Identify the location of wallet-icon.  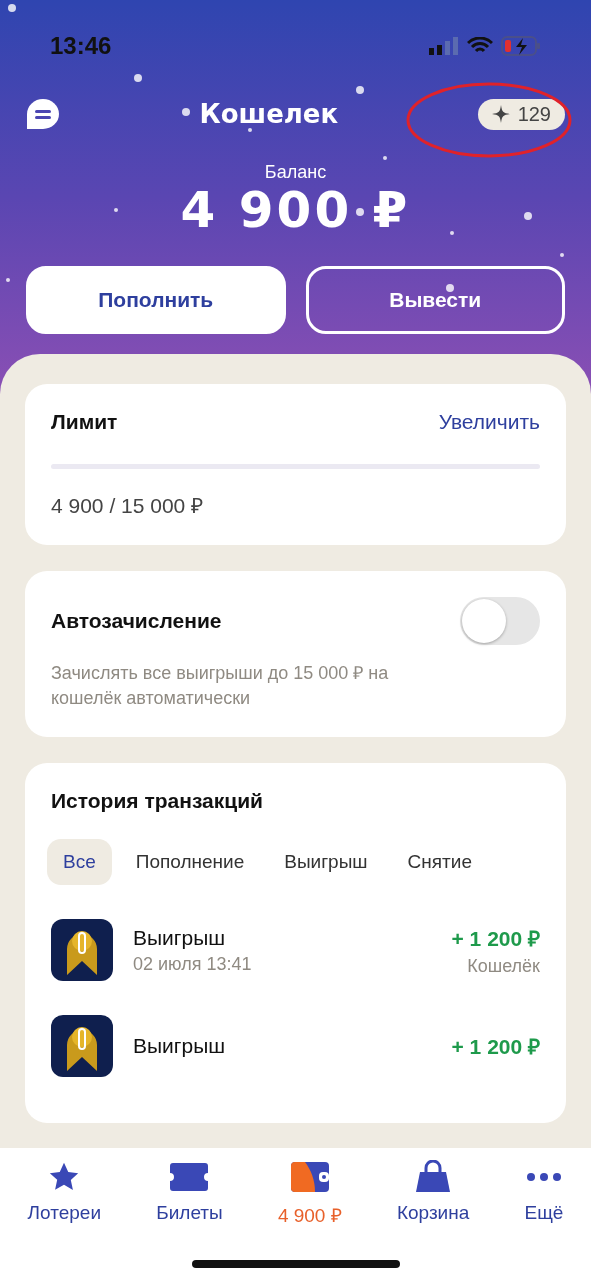
(309, 1177).